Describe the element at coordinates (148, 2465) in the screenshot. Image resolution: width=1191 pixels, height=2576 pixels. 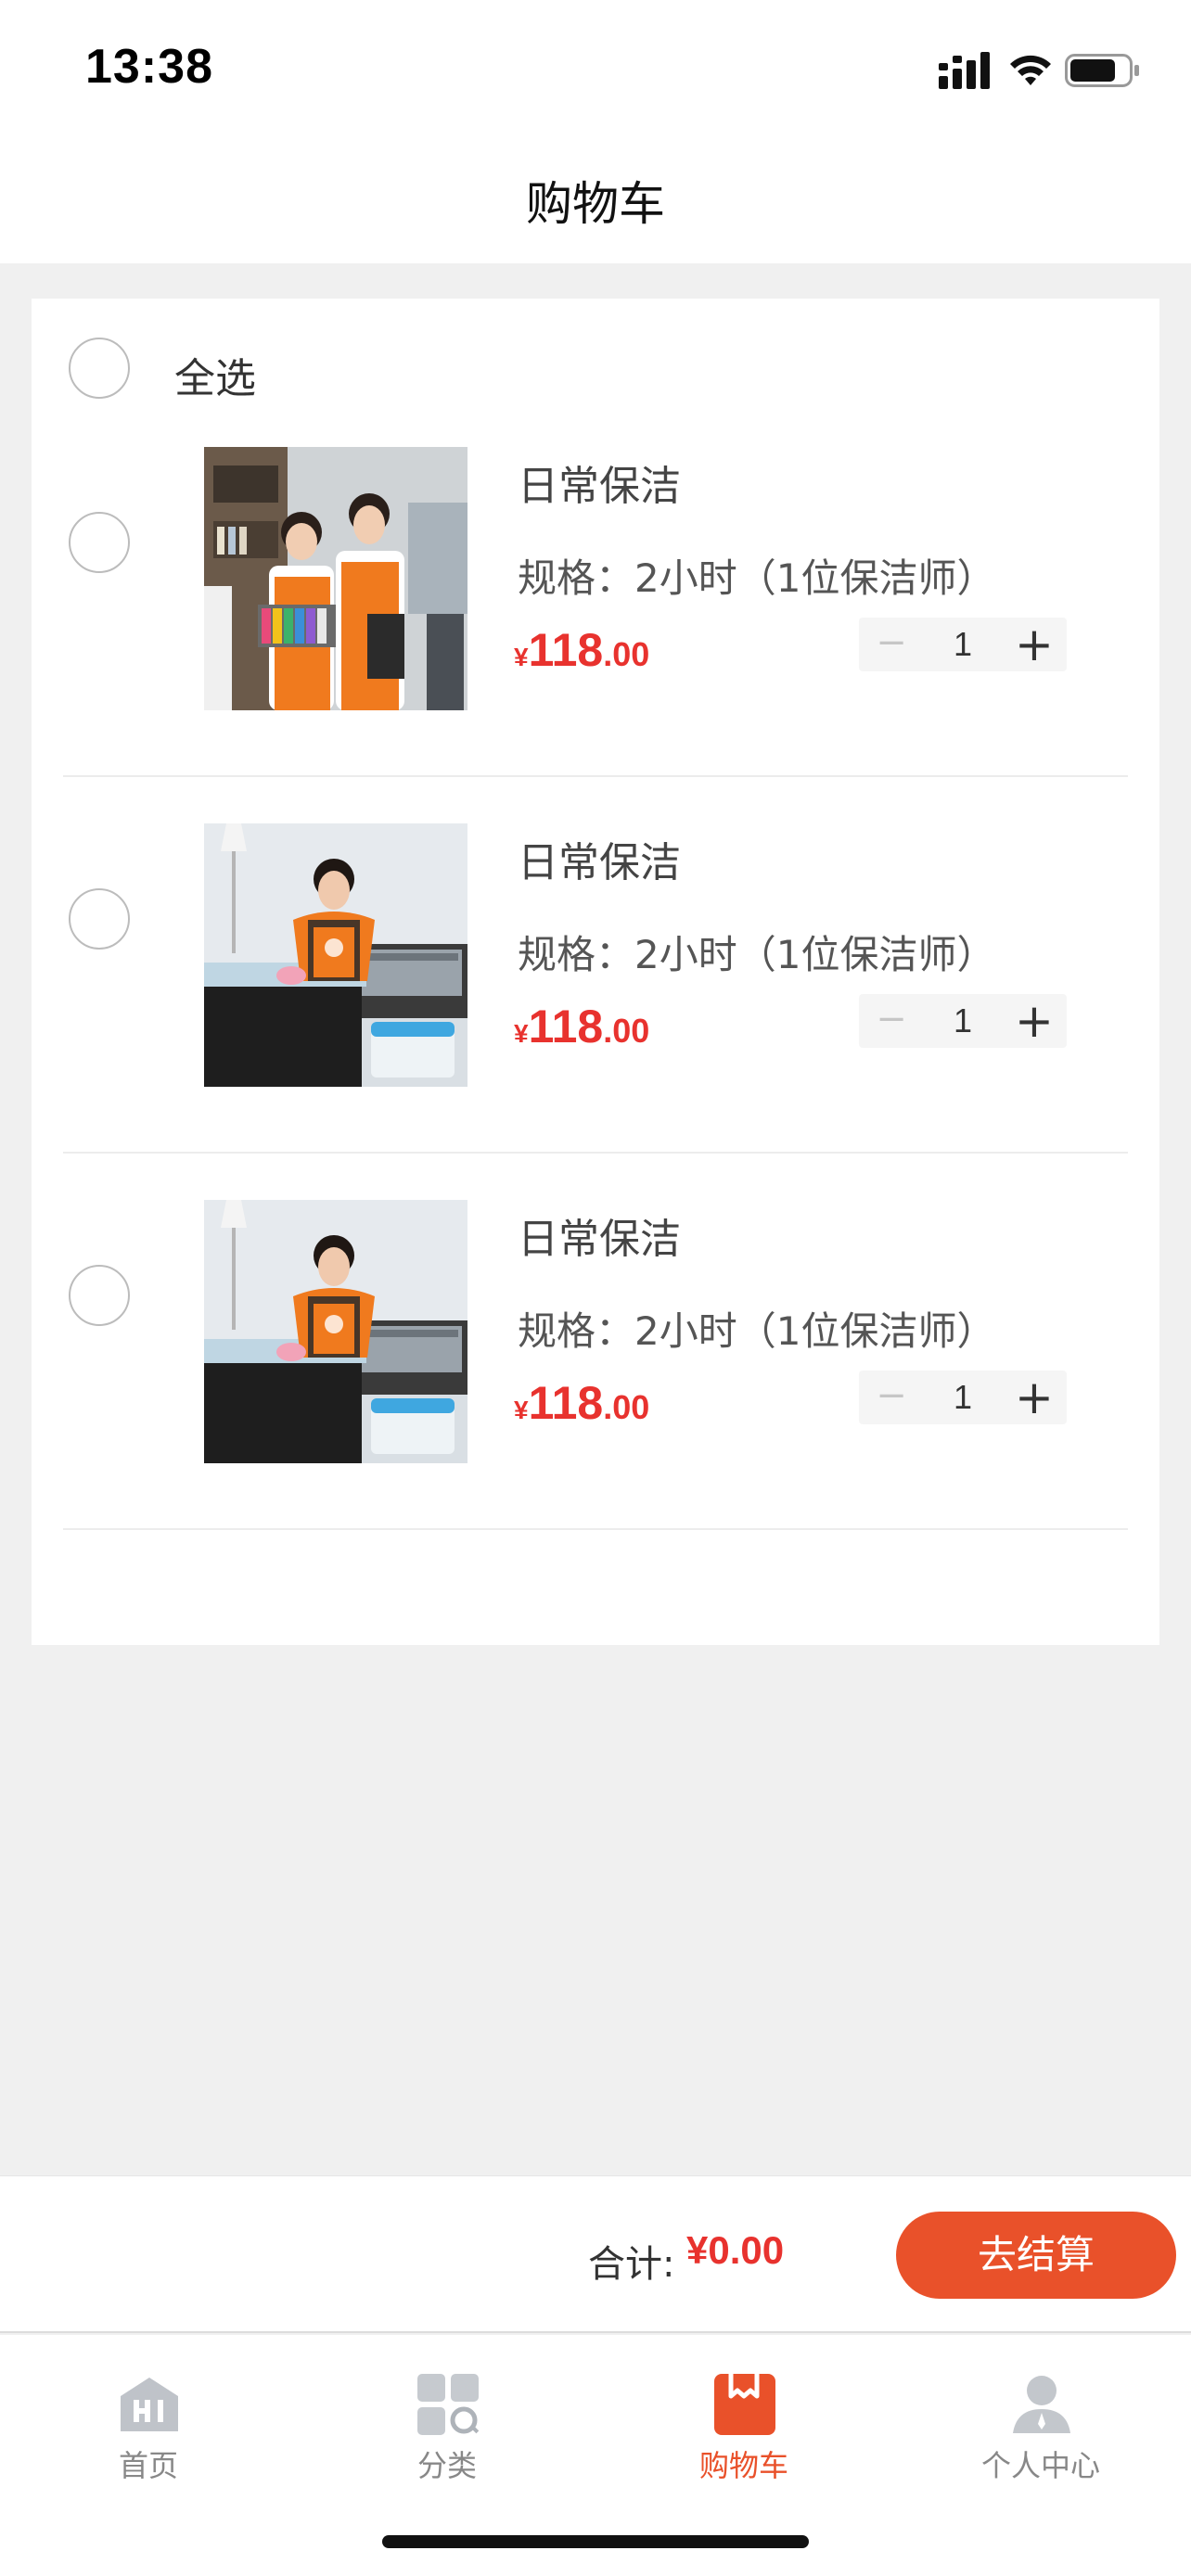
I see `tab-label: 首页` at that location.